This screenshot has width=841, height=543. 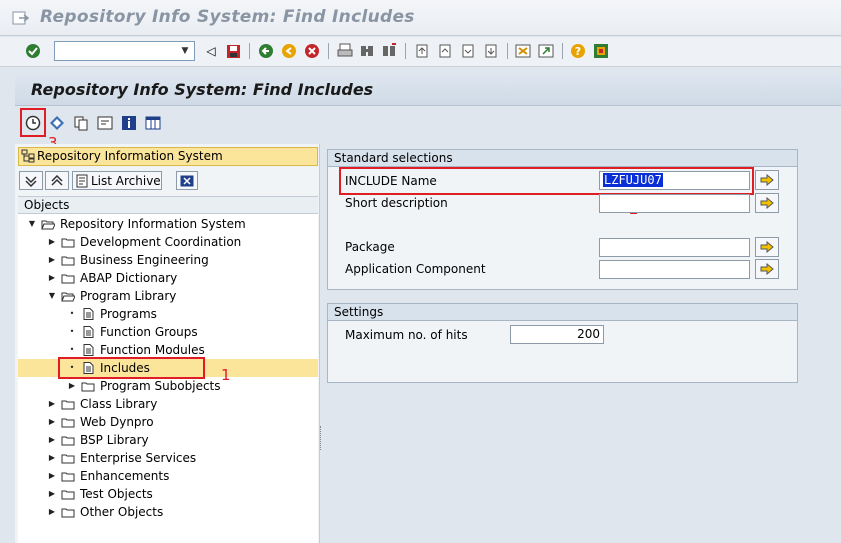 What do you see at coordinates (168, 224) in the screenshot?
I see `tree-node-repository-information-system: ▼ Repository Information System` at bounding box center [168, 224].